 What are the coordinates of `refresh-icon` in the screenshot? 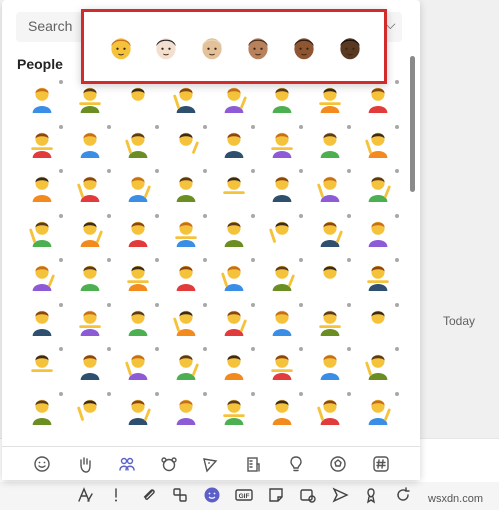 It's located at (403, 495).